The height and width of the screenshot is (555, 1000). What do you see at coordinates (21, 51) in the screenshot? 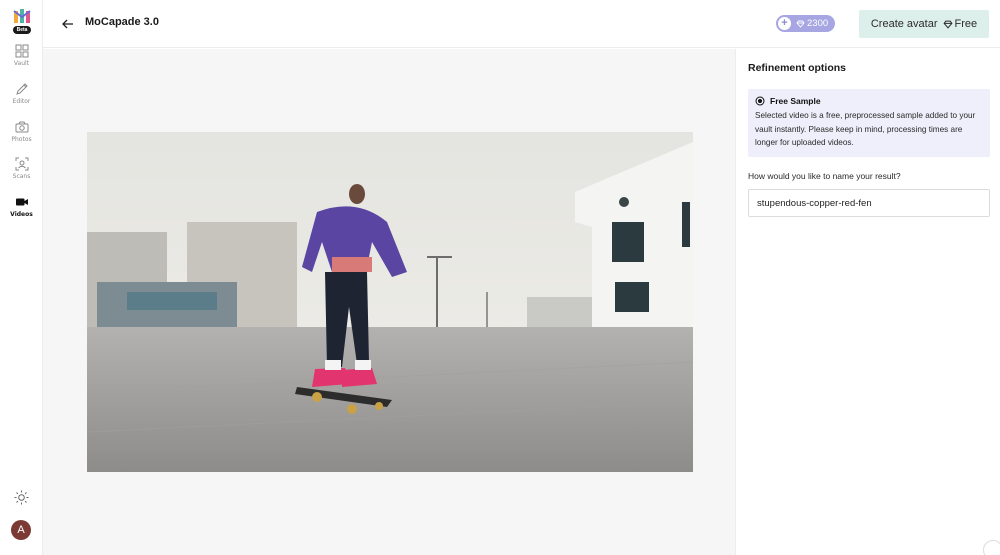
I see `grid-icon` at bounding box center [21, 51].